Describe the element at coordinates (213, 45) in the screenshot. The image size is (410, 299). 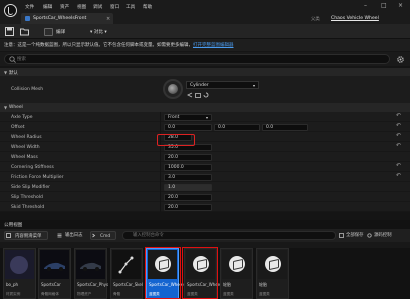
I see `open-full-editor-link: 打开完整蓝图编辑器` at that location.